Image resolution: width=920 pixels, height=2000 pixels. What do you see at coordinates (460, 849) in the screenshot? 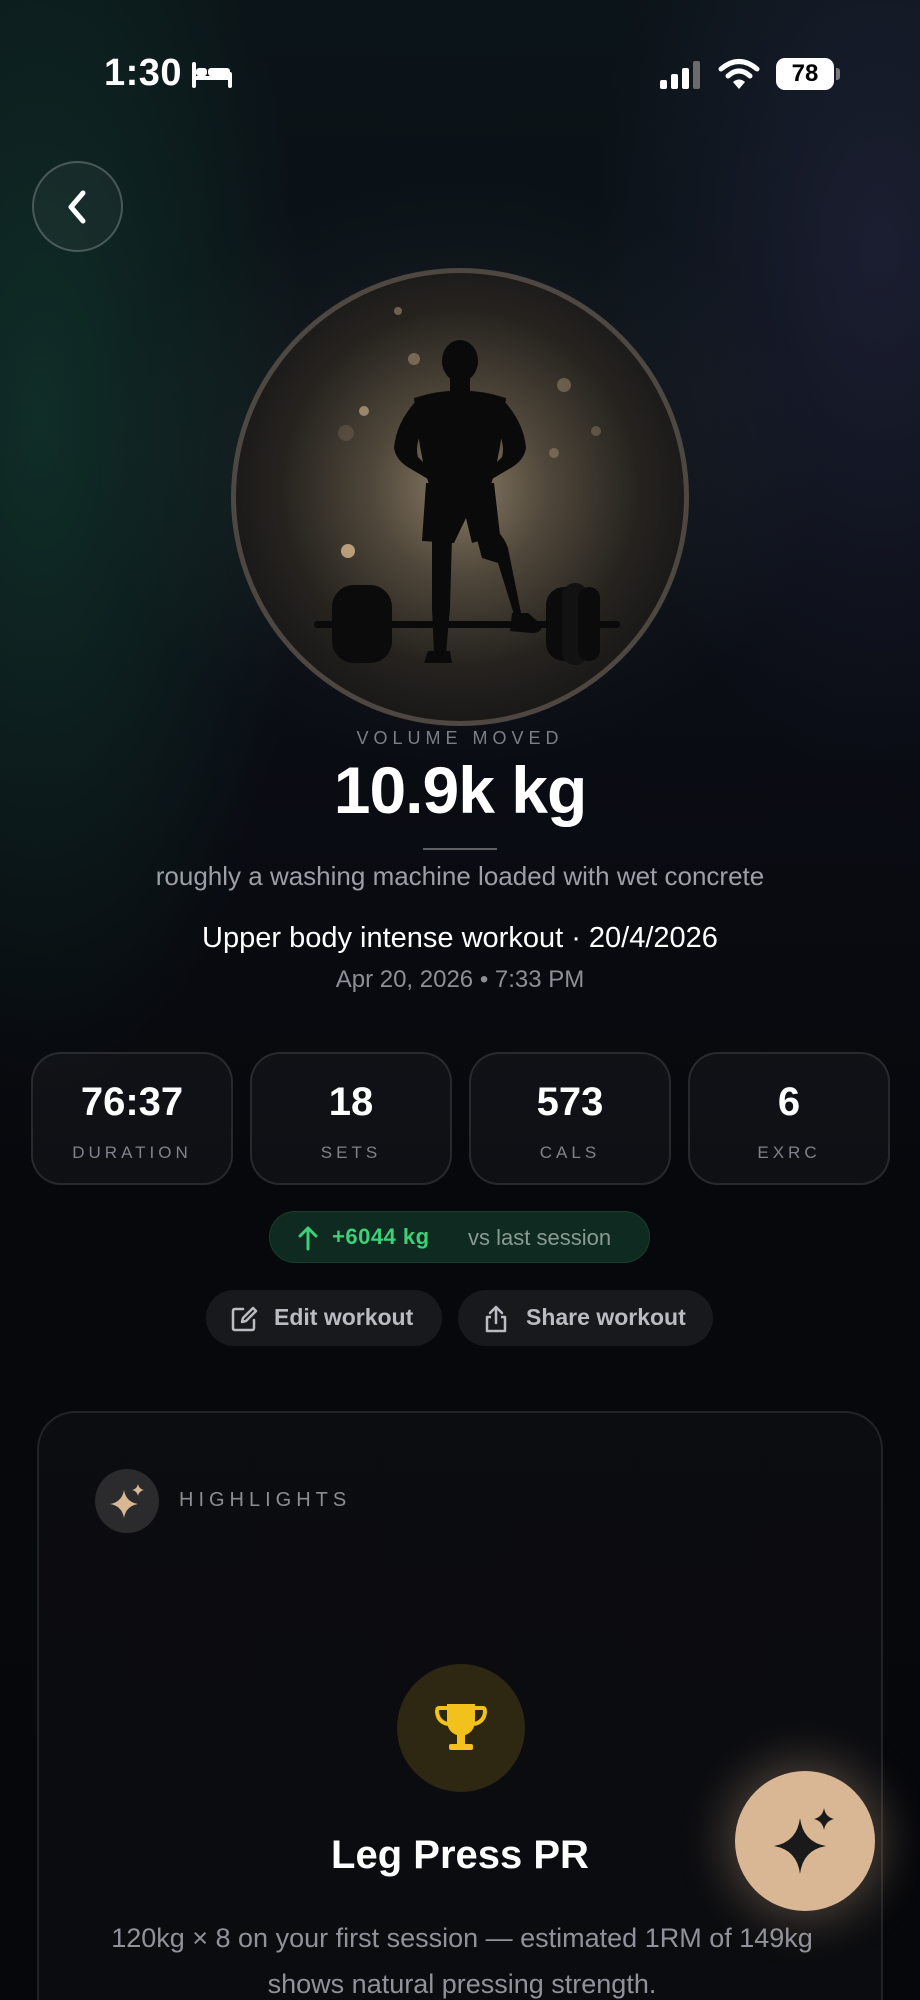
I see `volume-divider` at bounding box center [460, 849].